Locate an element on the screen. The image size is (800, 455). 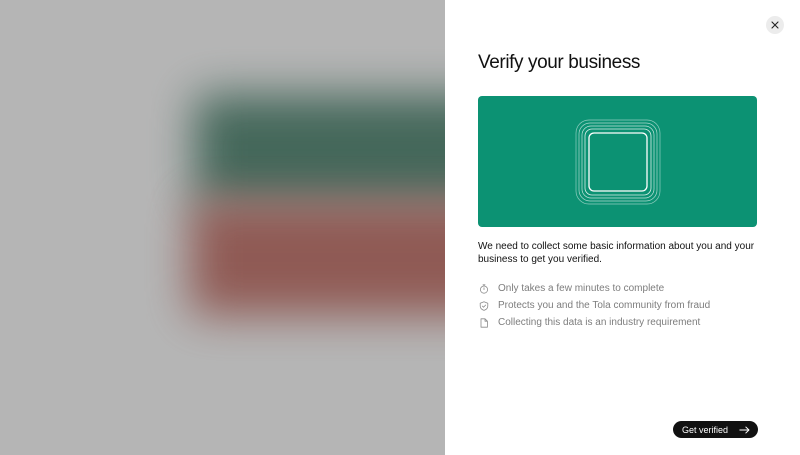
get-verified-button: Get verified is located at coordinates (715, 429).